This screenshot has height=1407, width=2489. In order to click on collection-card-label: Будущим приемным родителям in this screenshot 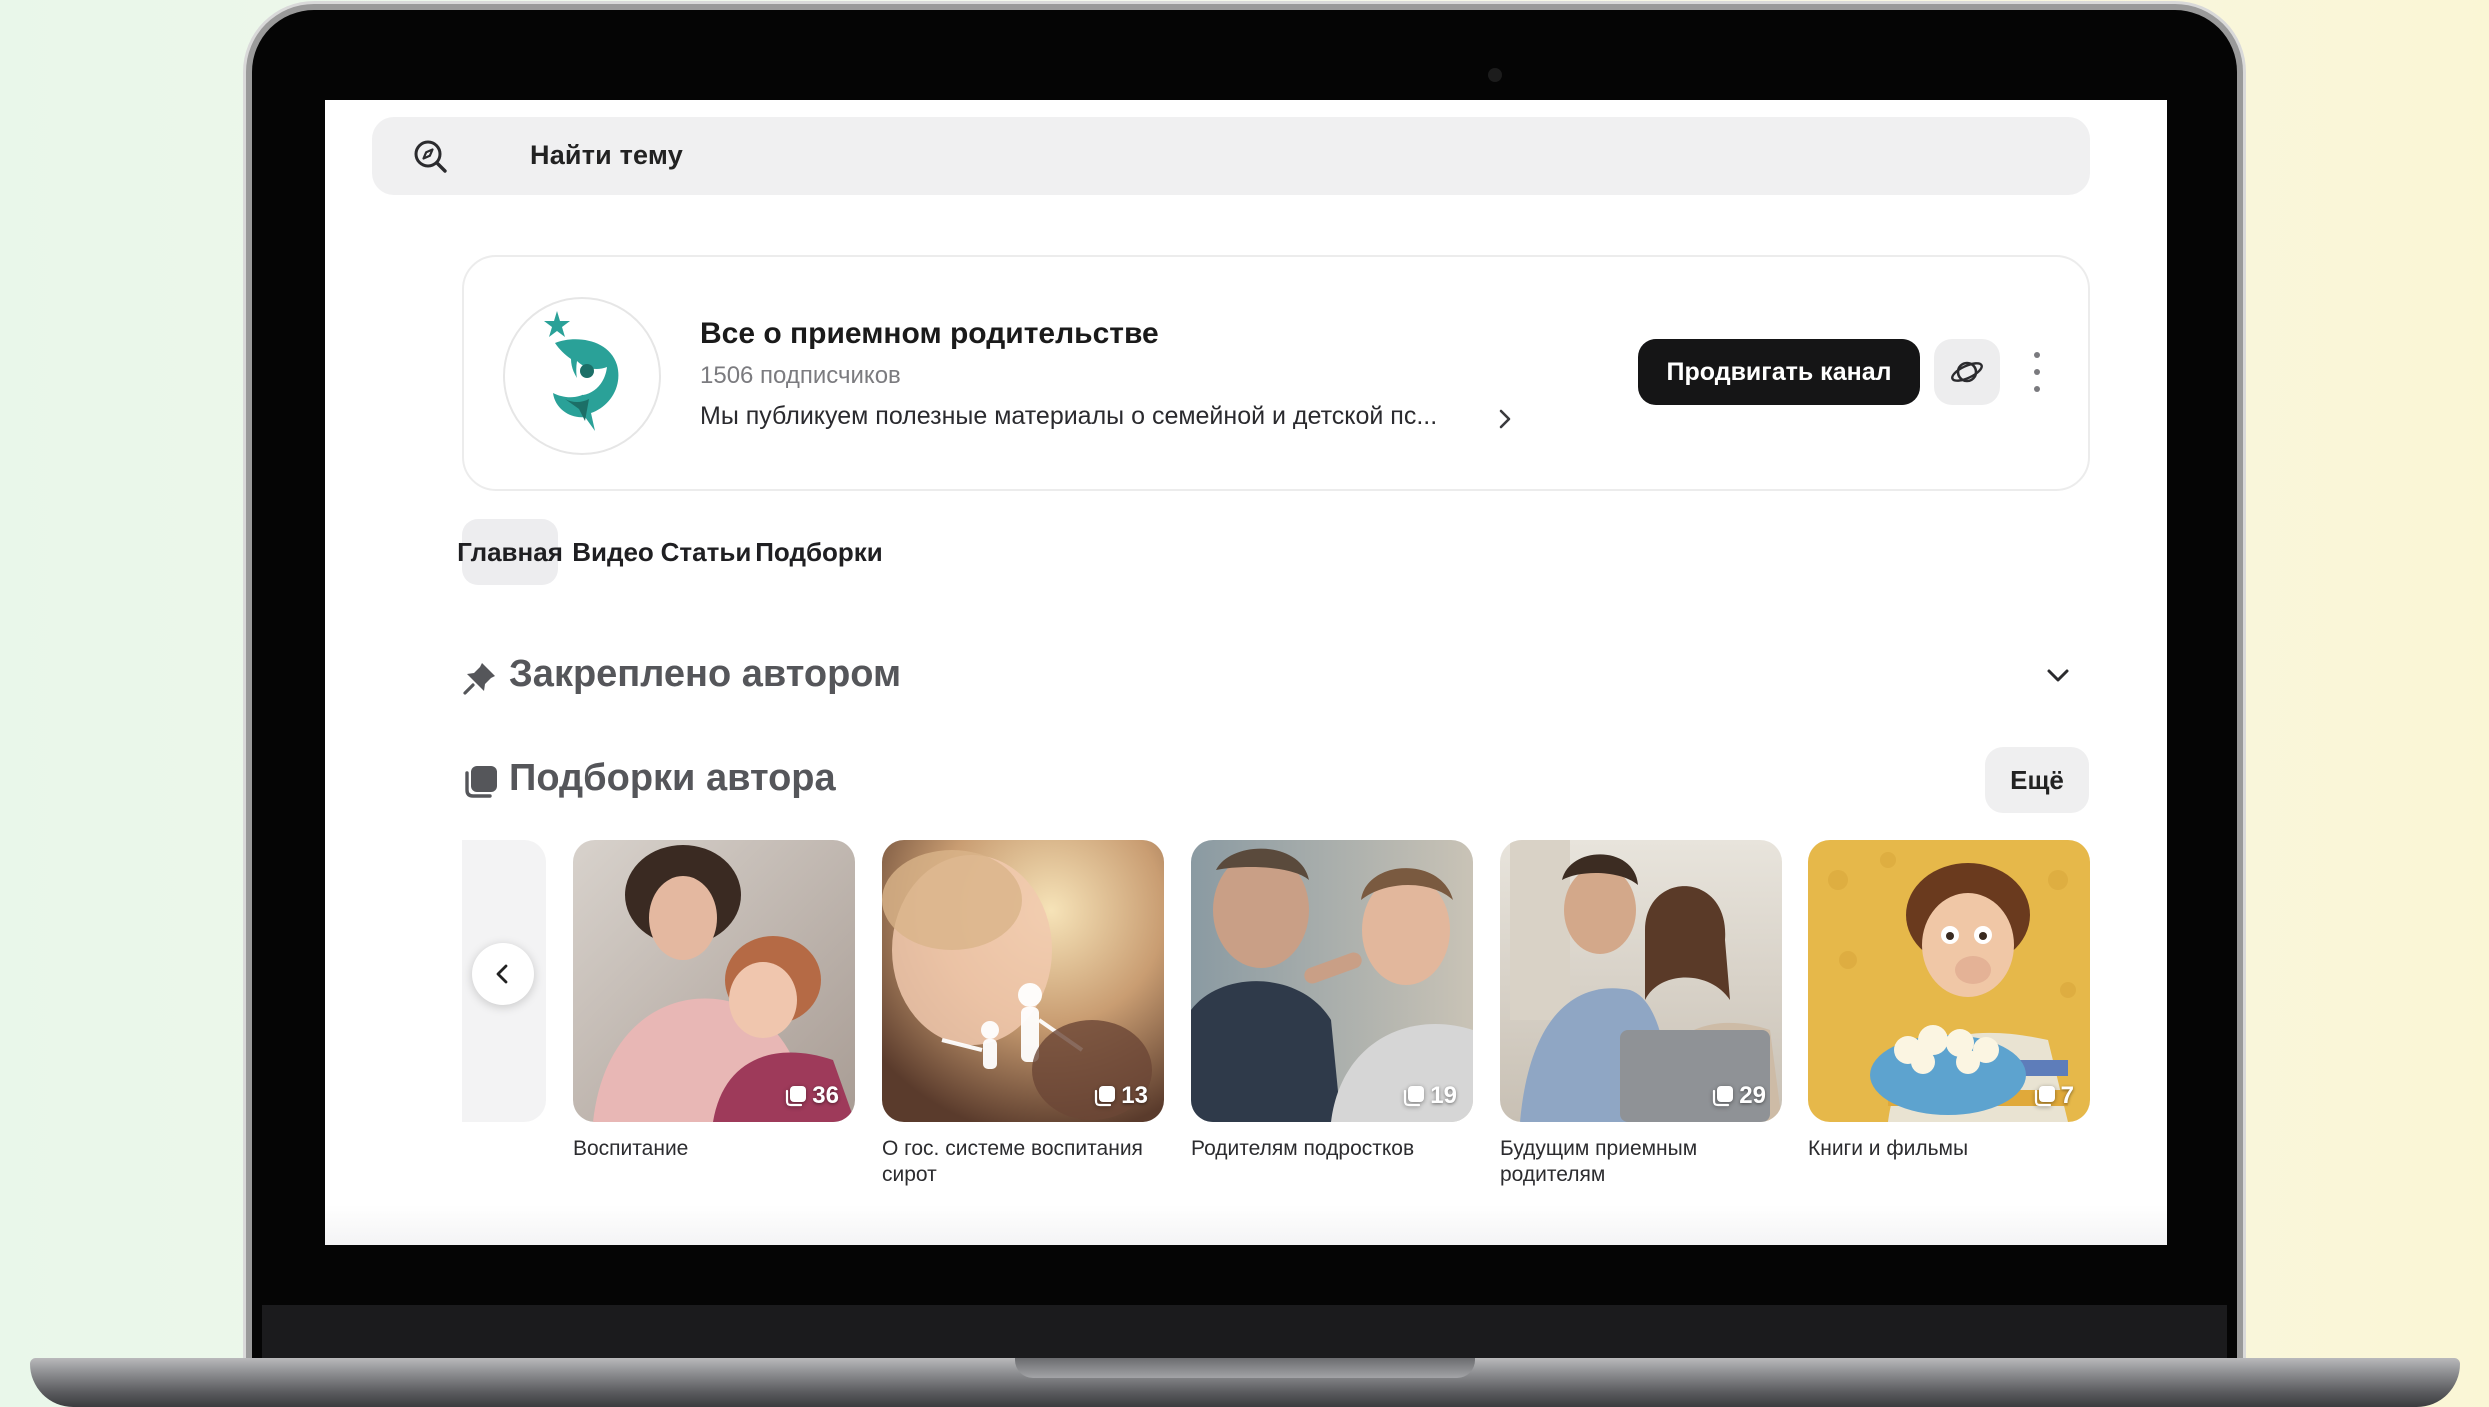, I will do `click(1599, 1161)`.